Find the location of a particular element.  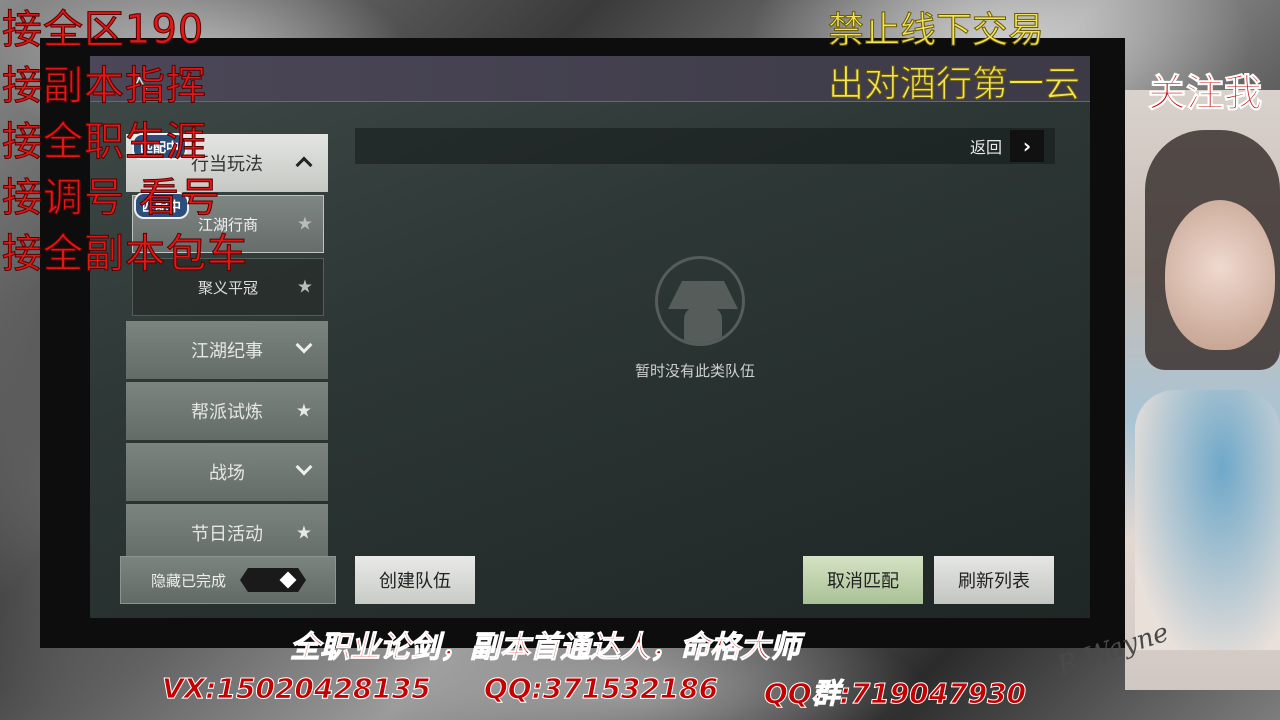

chevron-right-icon: › is located at coordinates (1027, 146).